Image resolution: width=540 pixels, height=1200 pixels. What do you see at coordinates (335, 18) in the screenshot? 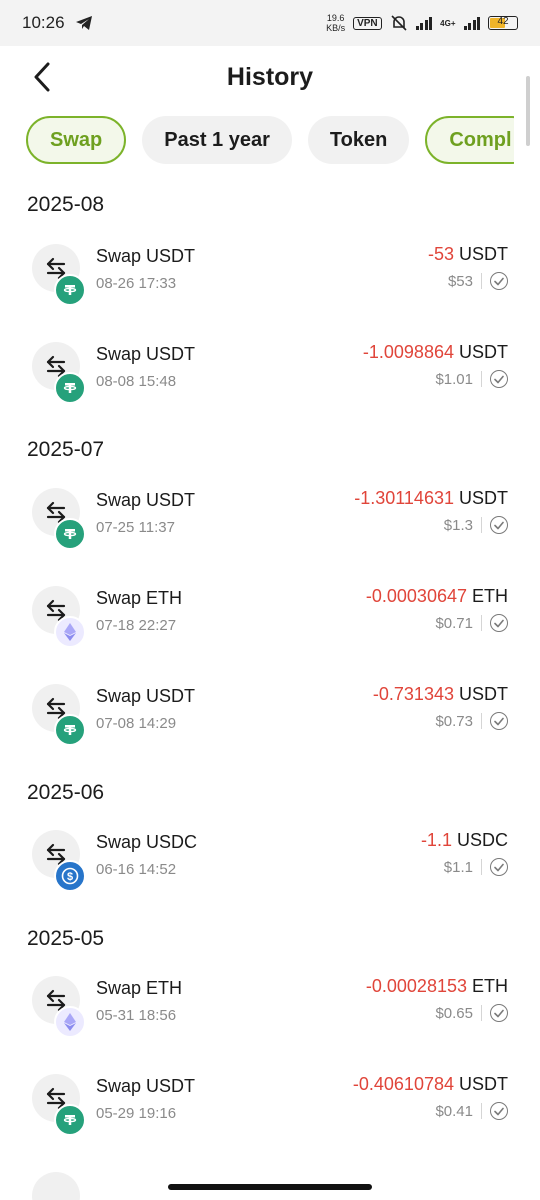
I see `net-speed-value: 19.6` at bounding box center [335, 18].